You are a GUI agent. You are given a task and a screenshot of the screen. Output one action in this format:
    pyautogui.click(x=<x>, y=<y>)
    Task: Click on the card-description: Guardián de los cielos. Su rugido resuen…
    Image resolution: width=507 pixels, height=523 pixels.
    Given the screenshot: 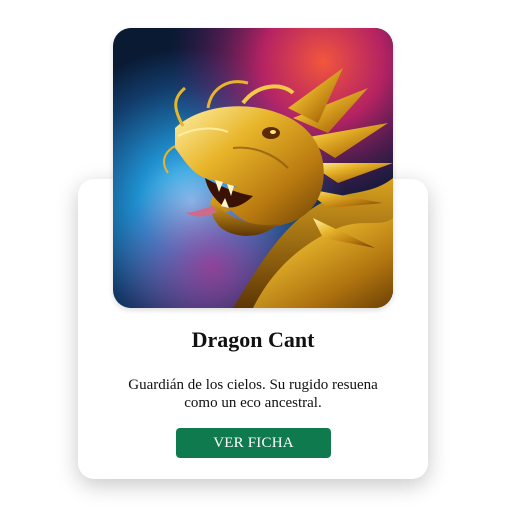 What is the action you would take?
    pyautogui.click(x=253, y=394)
    